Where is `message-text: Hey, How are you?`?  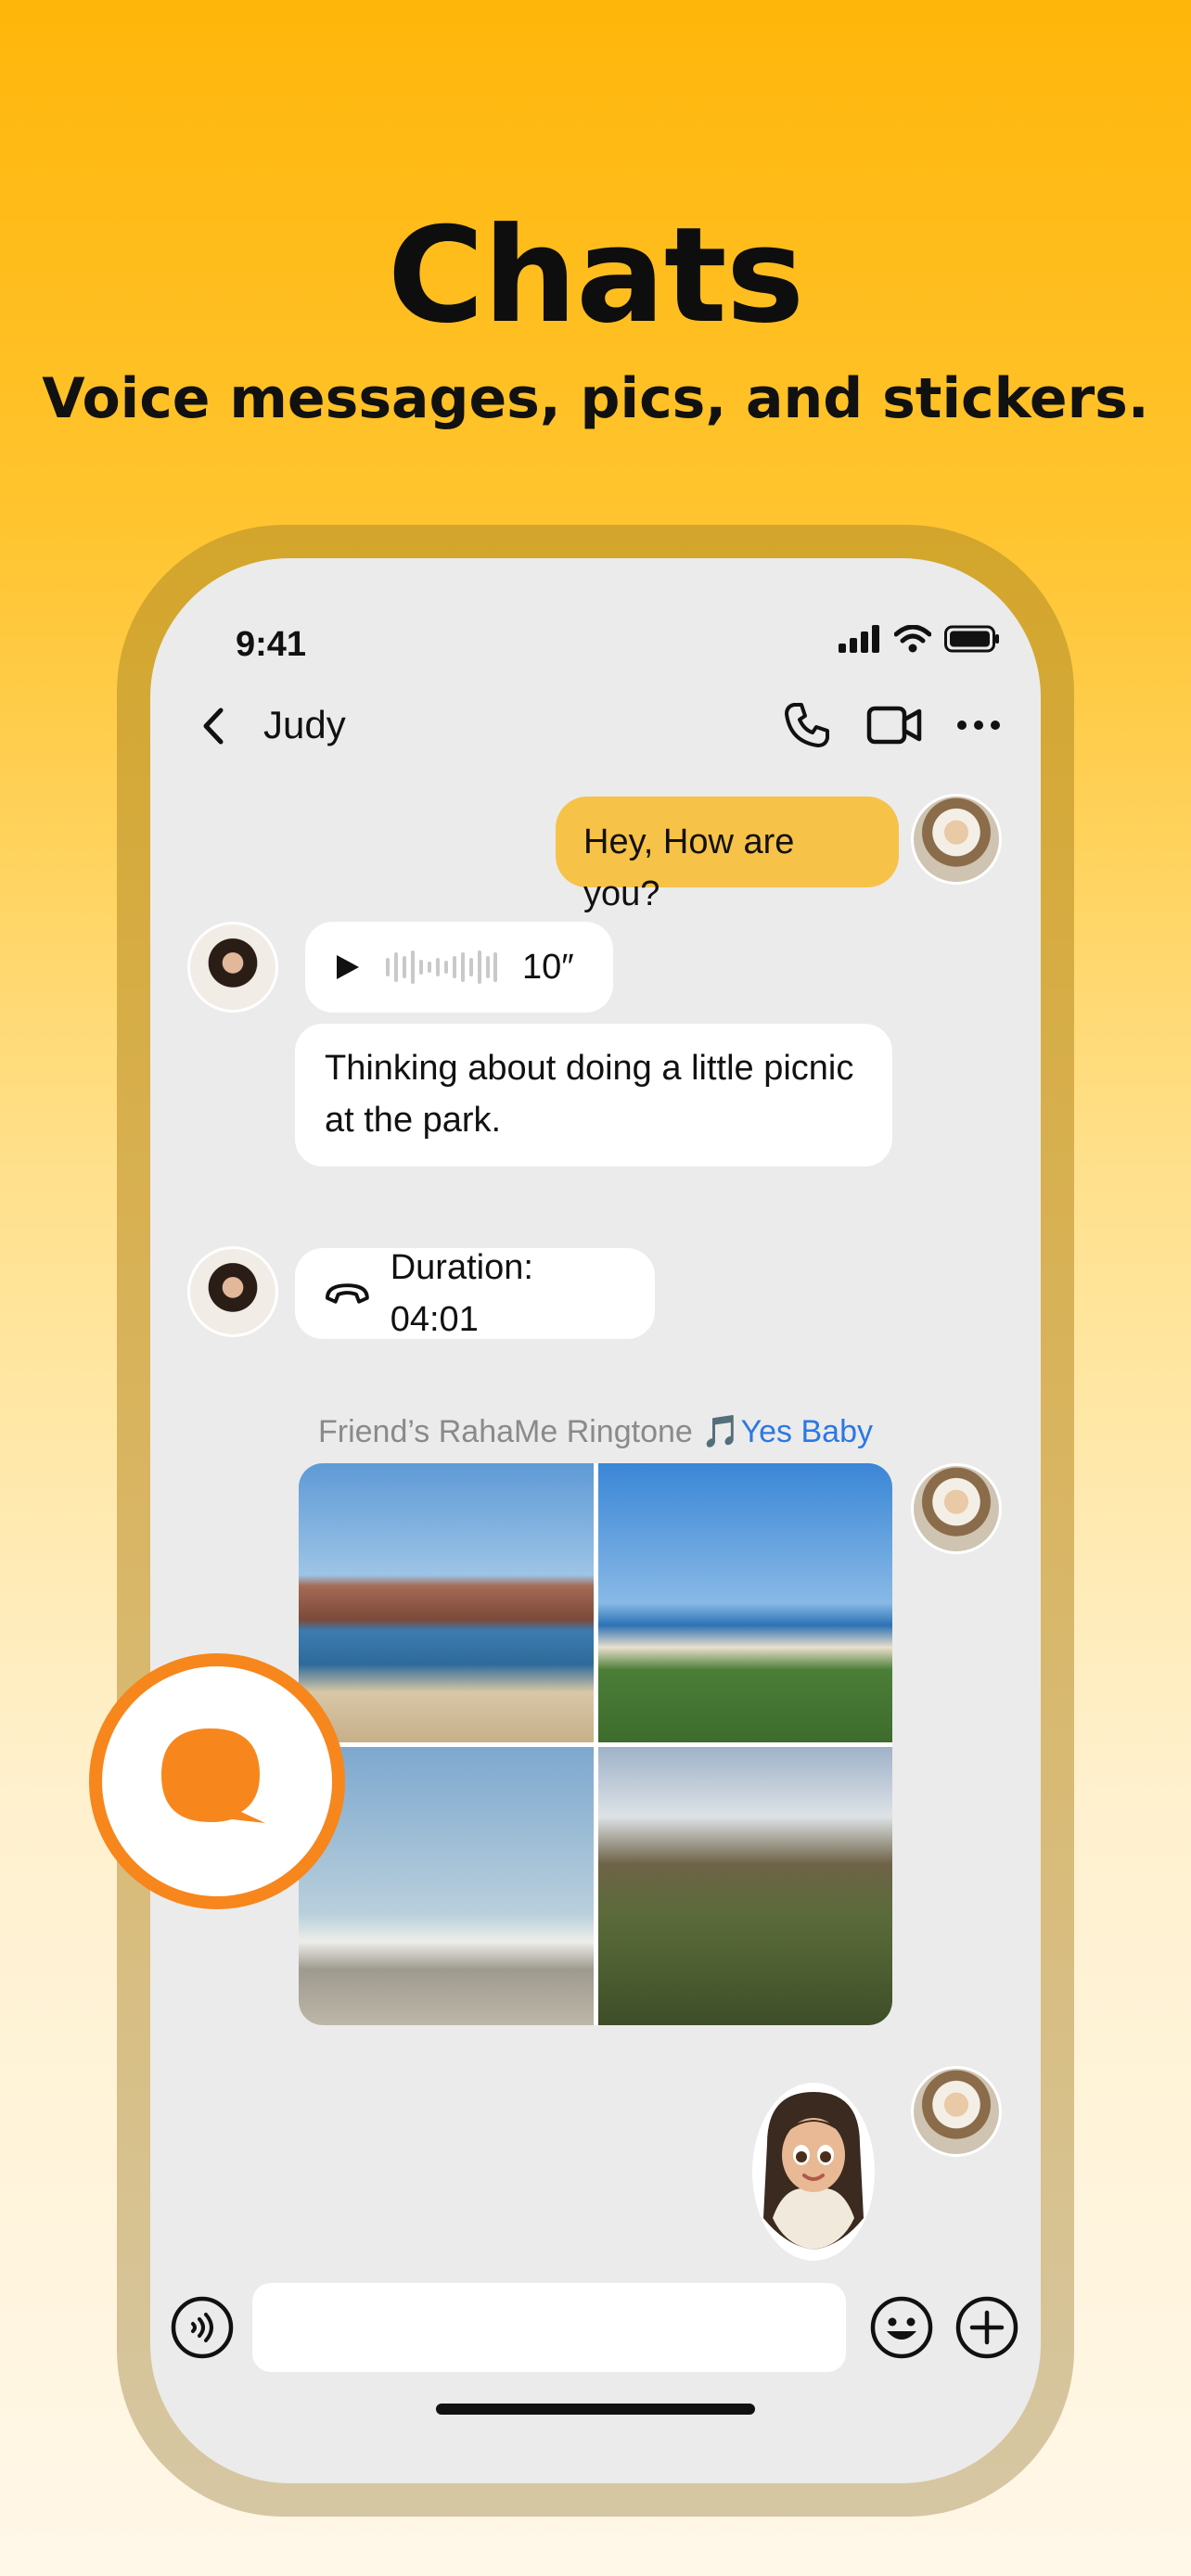
message-text: Hey, How are you? is located at coordinates (689, 868).